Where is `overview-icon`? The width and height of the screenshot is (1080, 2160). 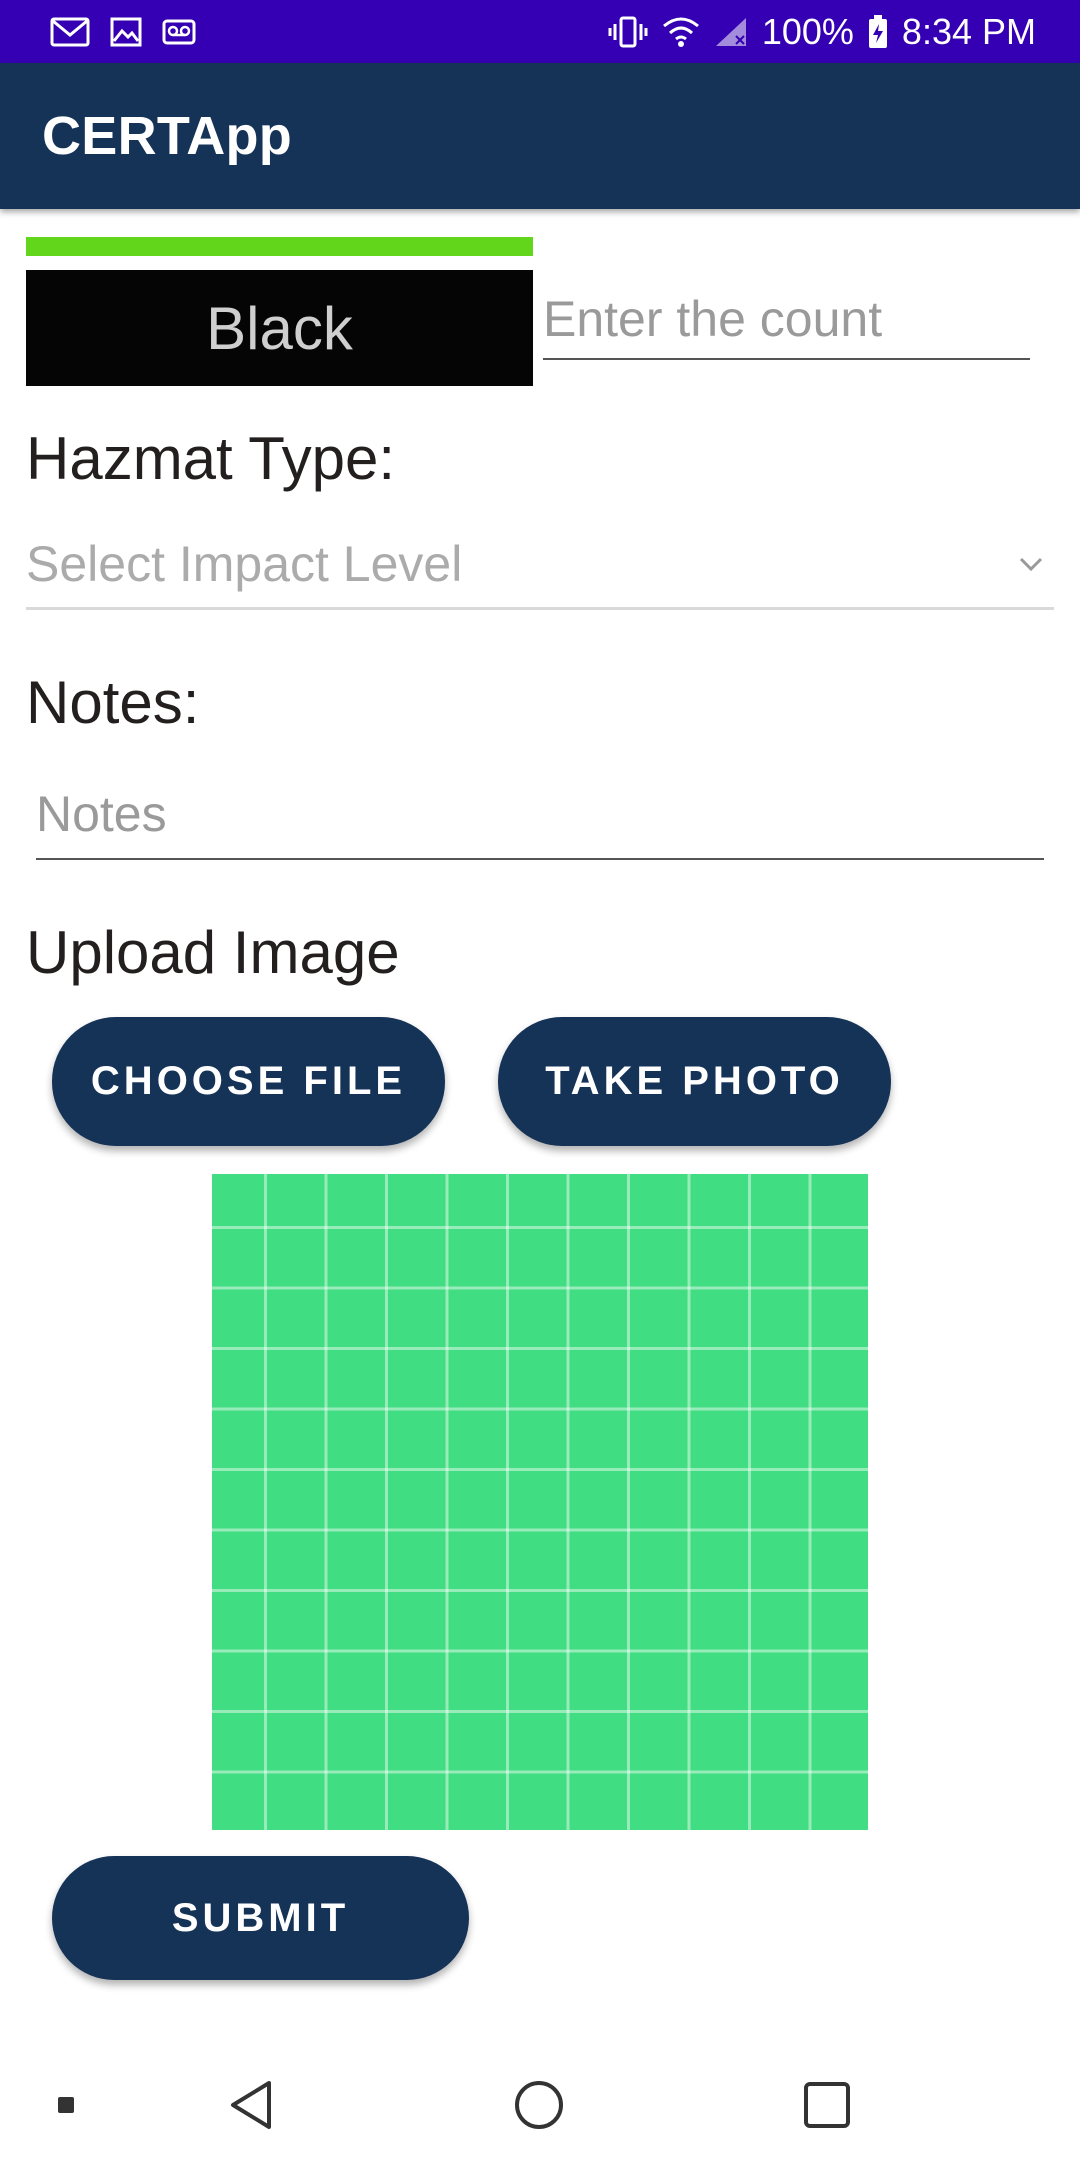 overview-icon is located at coordinates (827, 2105).